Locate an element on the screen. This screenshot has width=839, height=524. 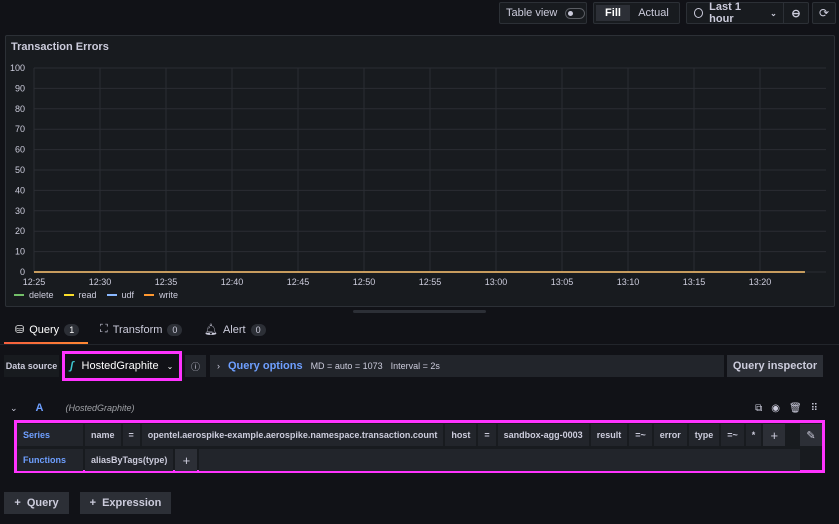
tab-label: Alert is located at coordinates (234, 329).